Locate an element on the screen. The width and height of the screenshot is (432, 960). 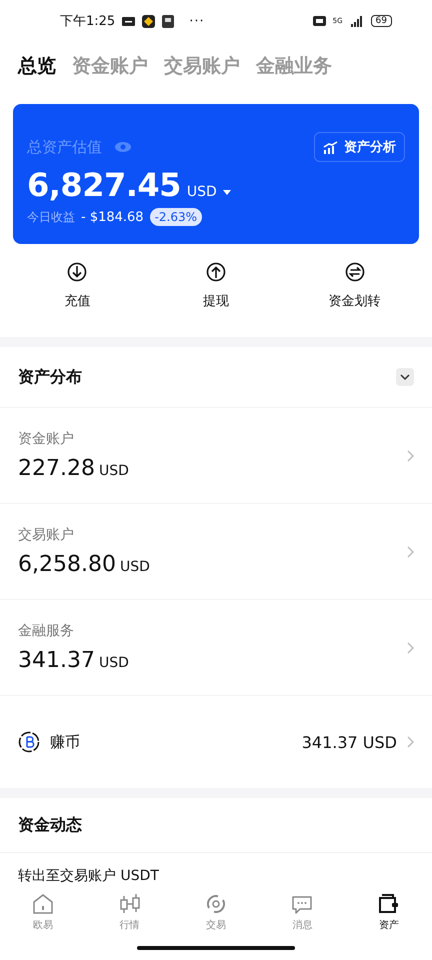
analysis-button: 资产分析 is located at coordinates (359, 147).